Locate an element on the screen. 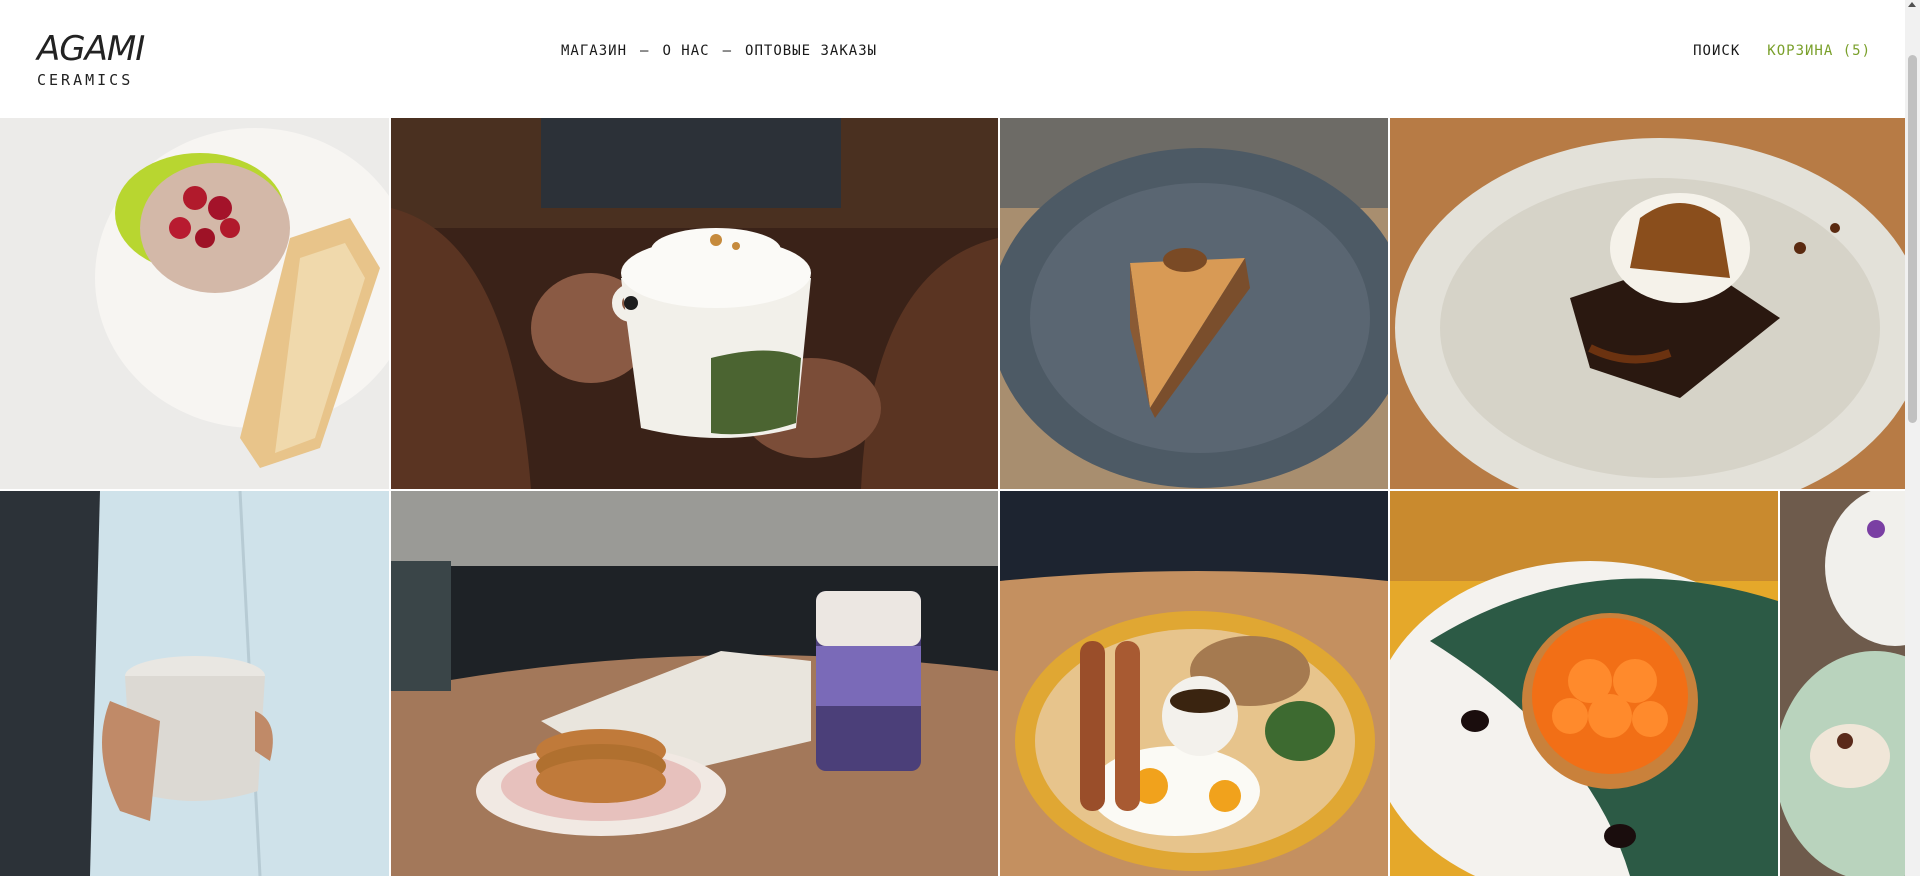  logo-link: AGAMI CERAMICS is located at coordinates (92, 62).